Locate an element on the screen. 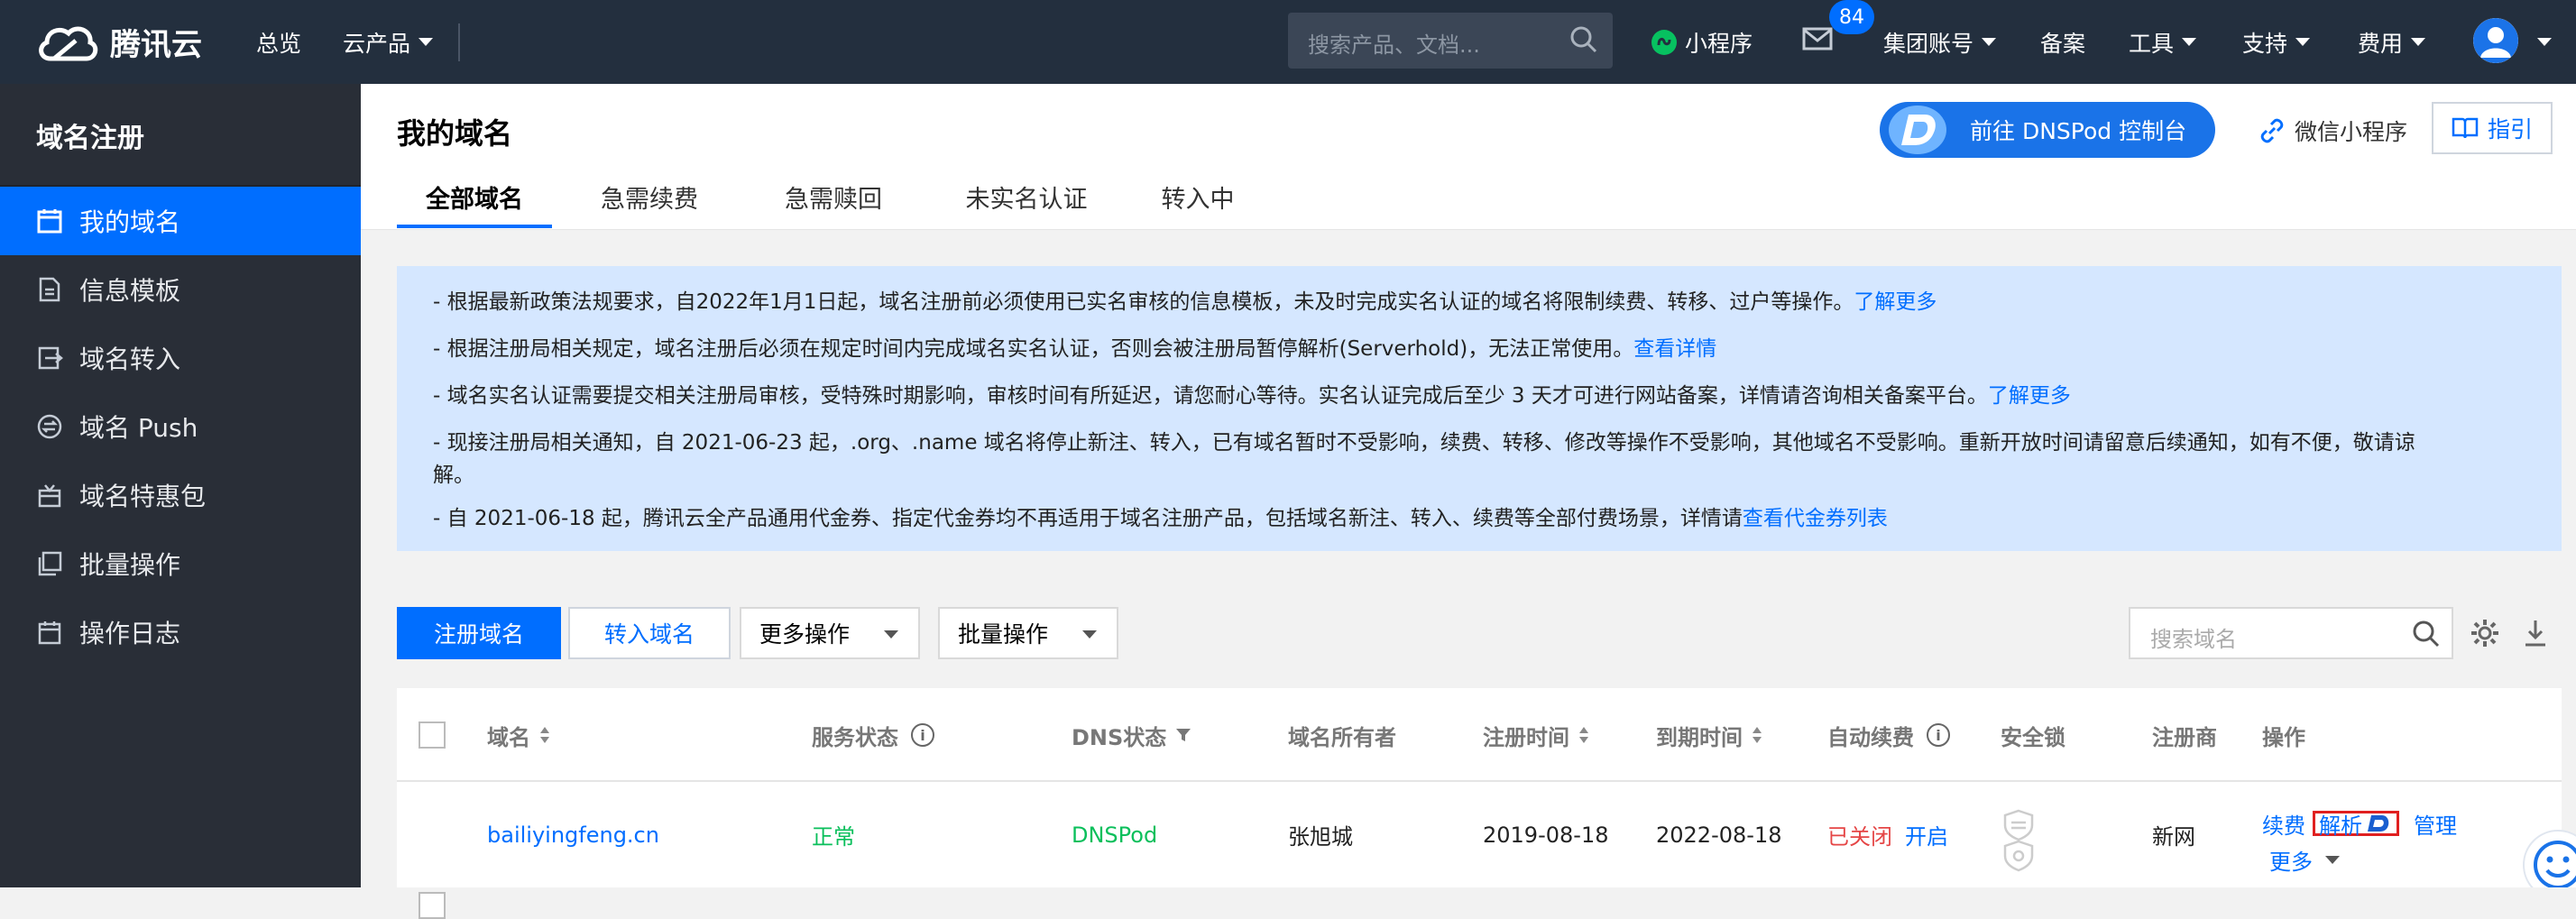  column-header-security-lock: 安全锁 is located at coordinates (2033, 737).